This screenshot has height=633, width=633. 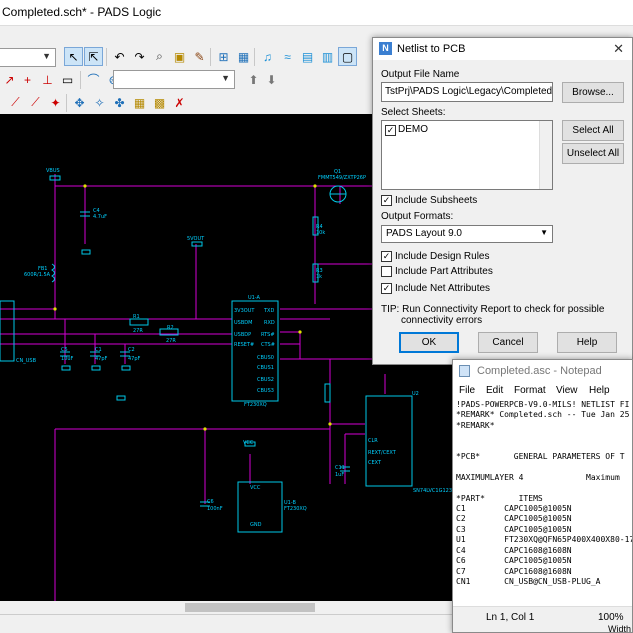 I want to click on bus-icon: ⊥, so click(x=47, y=79).